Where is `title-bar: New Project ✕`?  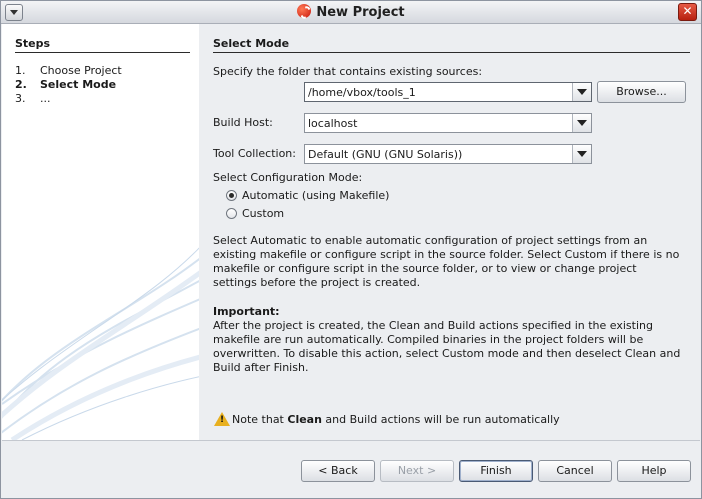
title-bar: New Project ✕ is located at coordinates (351, 12).